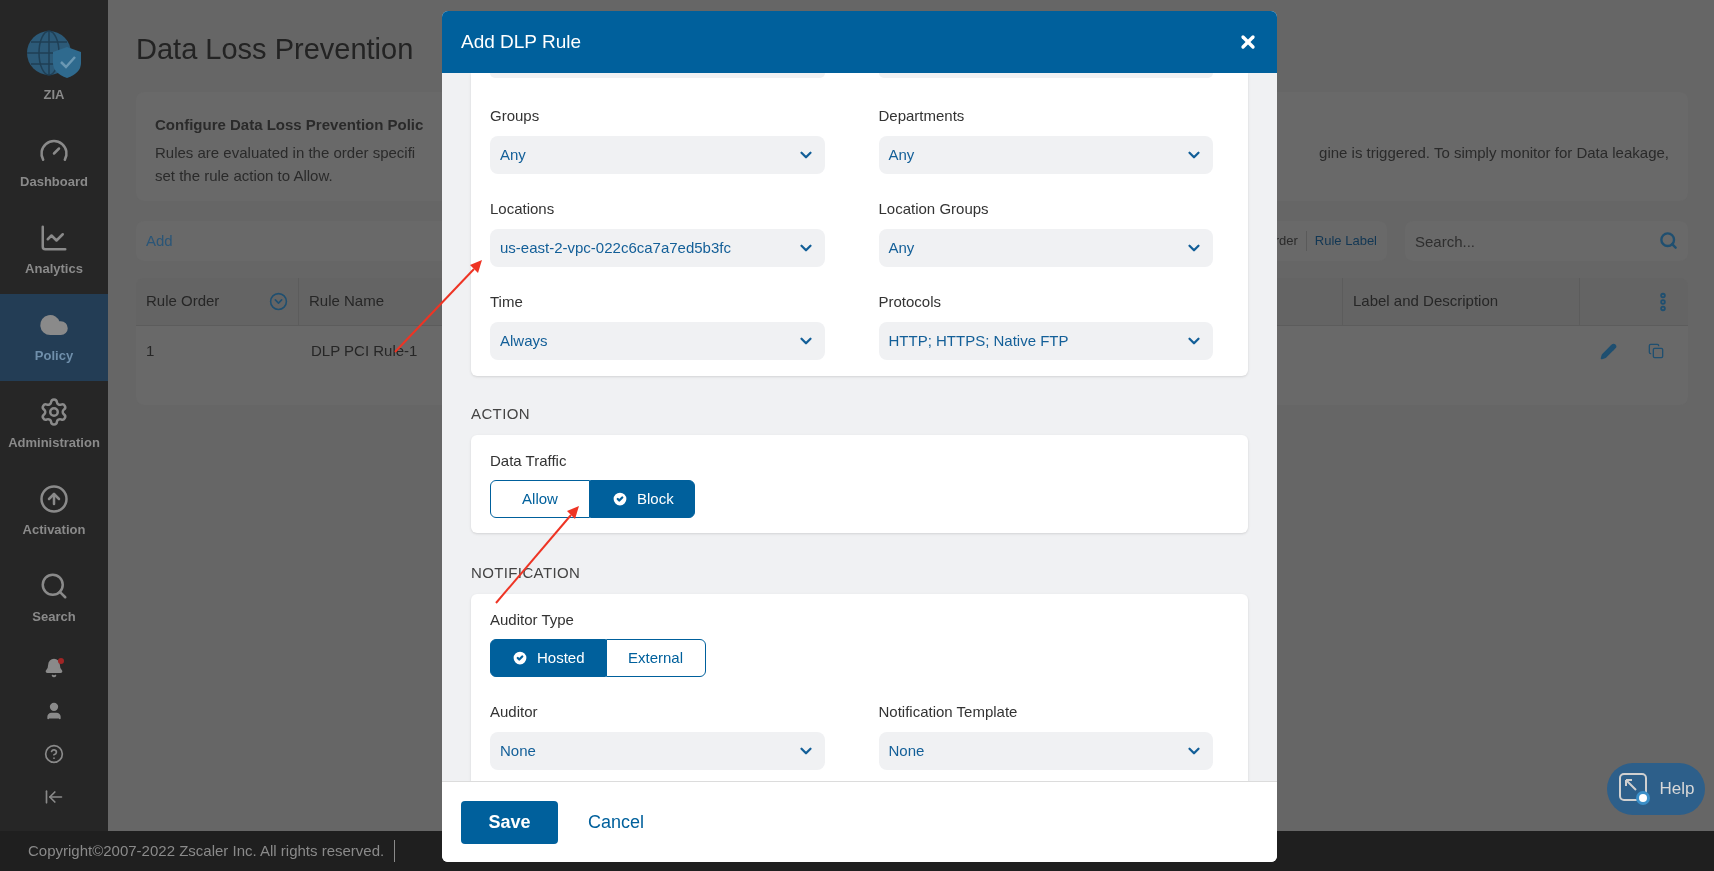 This screenshot has height=871, width=1714. Describe the element at coordinates (514, 712) in the screenshot. I see `field-label: Auditor` at that location.